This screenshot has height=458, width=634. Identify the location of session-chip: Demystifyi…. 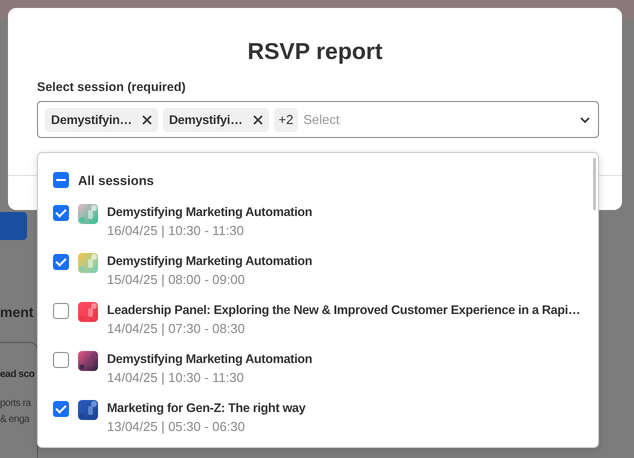
(215, 120).